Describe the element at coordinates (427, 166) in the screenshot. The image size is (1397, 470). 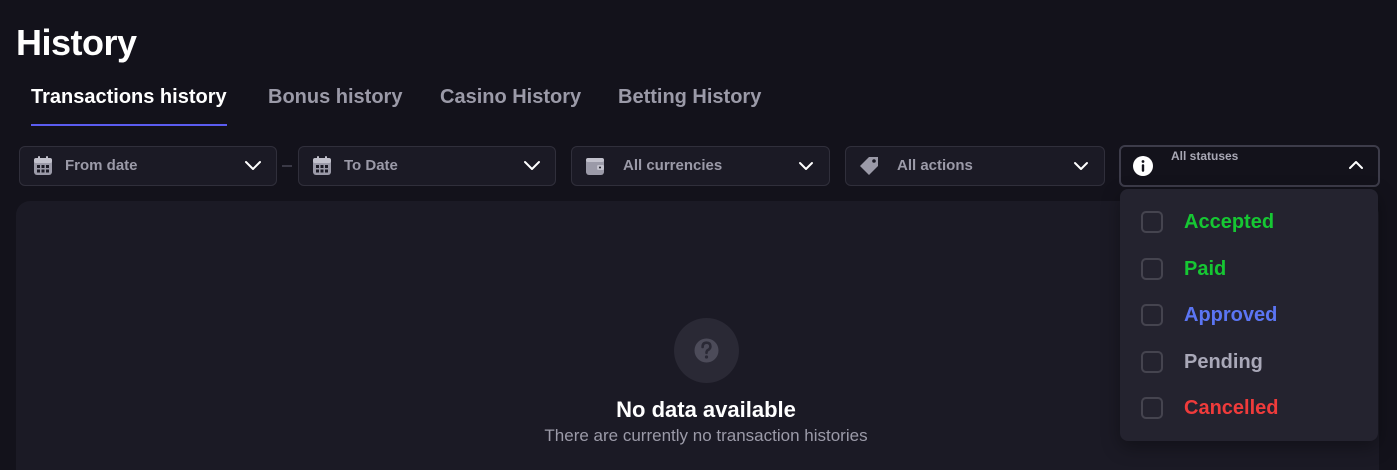
I see `to-date-filter: To Date` at that location.